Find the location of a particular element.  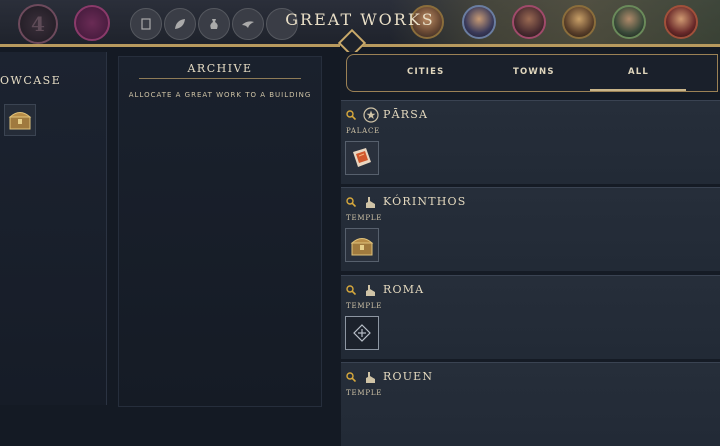

filter-tabs: CITIES TOWNS ALL is located at coordinates (532, 73).